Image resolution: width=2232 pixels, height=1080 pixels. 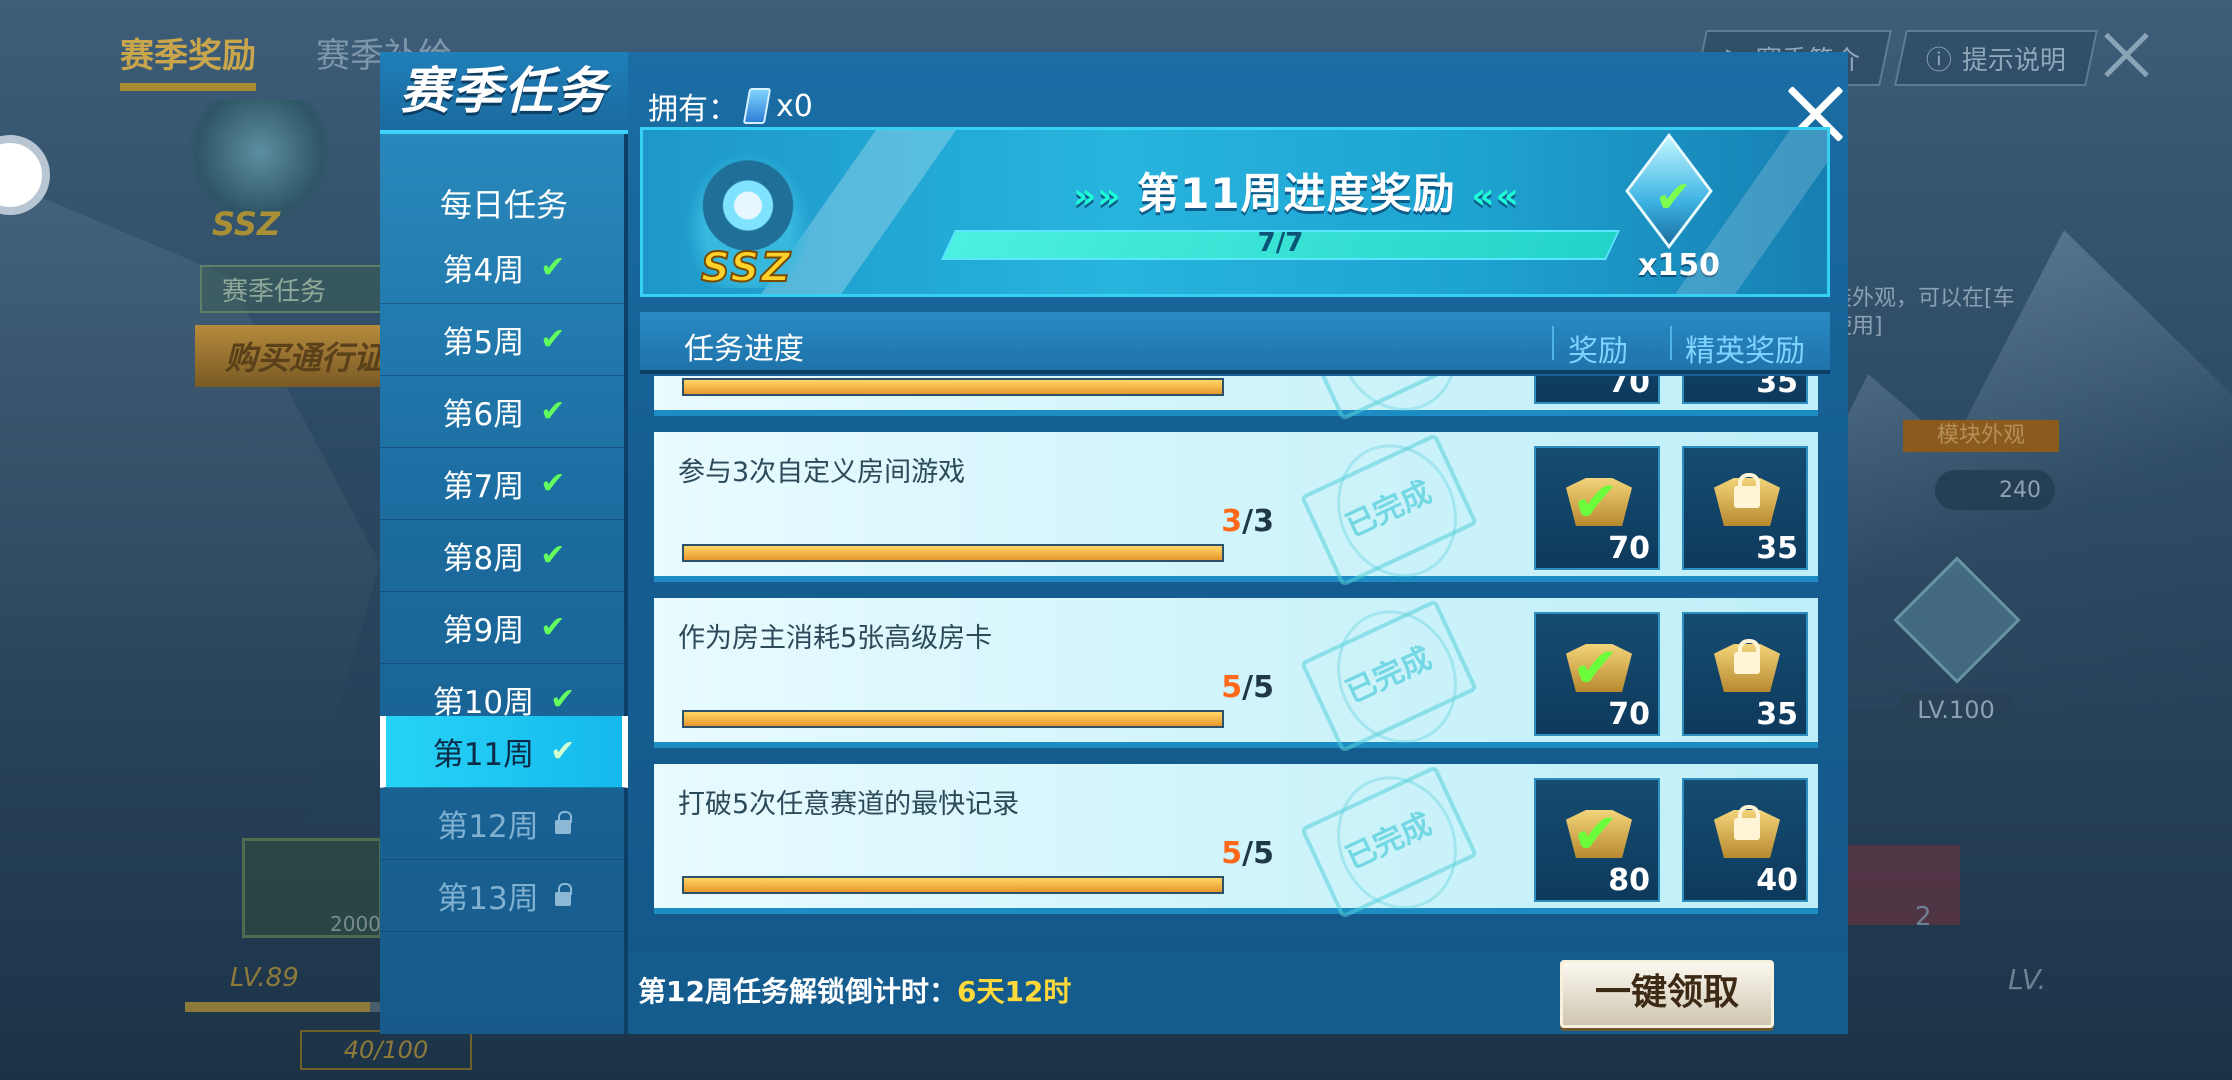 What do you see at coordinates (822, 472) in the screenshot?
I see `task-name: 参与3次自定义房间游戏` at bounding box center [822, 472].